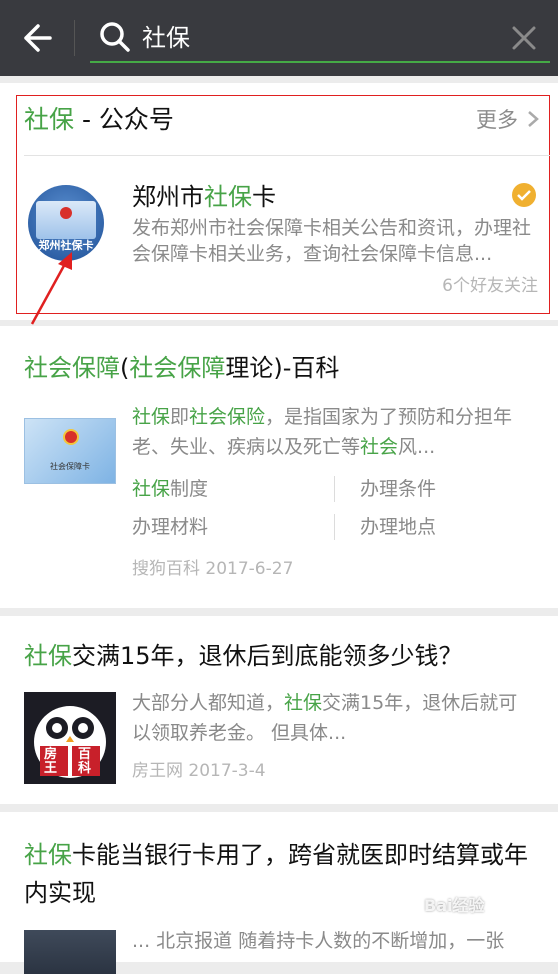 This screenshot has height=974, width=558. I want to click on article-source: 房王网 2017-3-4, so click(199, 771).